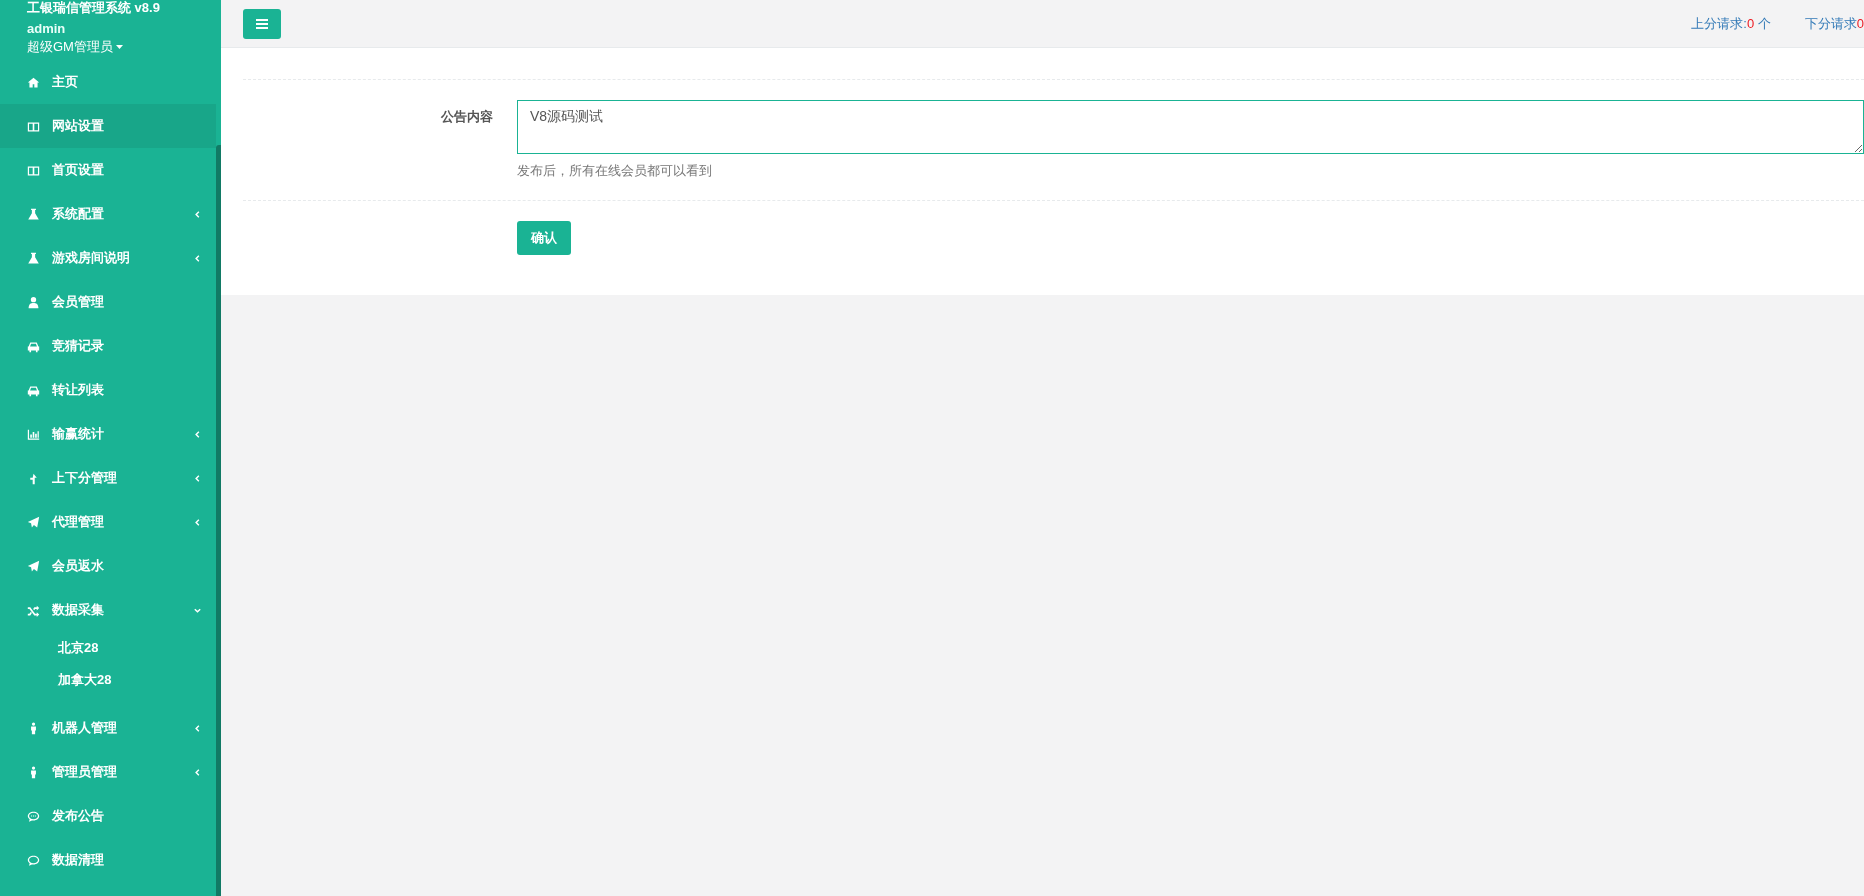 This screenshot has height=896, width=1864. What do you see at coordinates (108, 126) in the screenshot?
I see `sidebar-item: 网站设置` at bounding box center [108, 126].